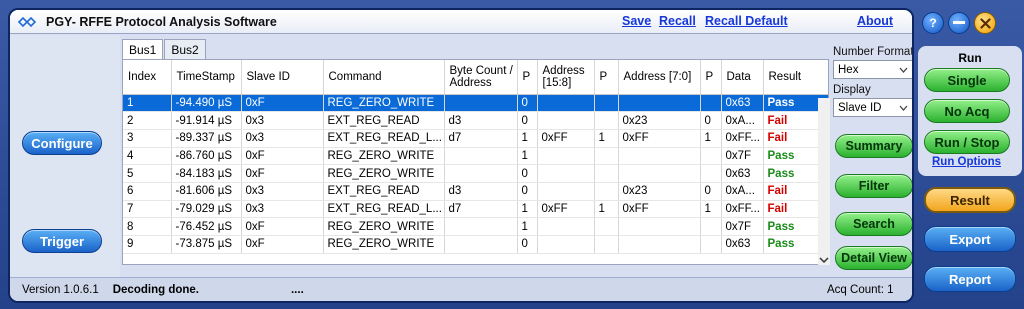 This screenshot has height=309, width=1024. I want to click on trigger-button: Trigger, so click(62, 241).